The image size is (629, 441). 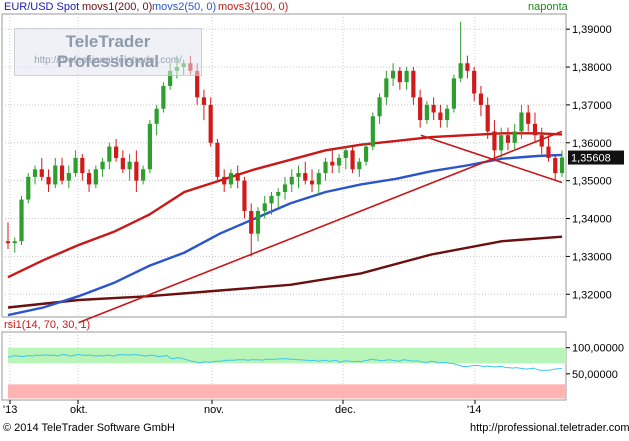 I want to click on last-price-label: 1,35608, so click(x=591, y=159).